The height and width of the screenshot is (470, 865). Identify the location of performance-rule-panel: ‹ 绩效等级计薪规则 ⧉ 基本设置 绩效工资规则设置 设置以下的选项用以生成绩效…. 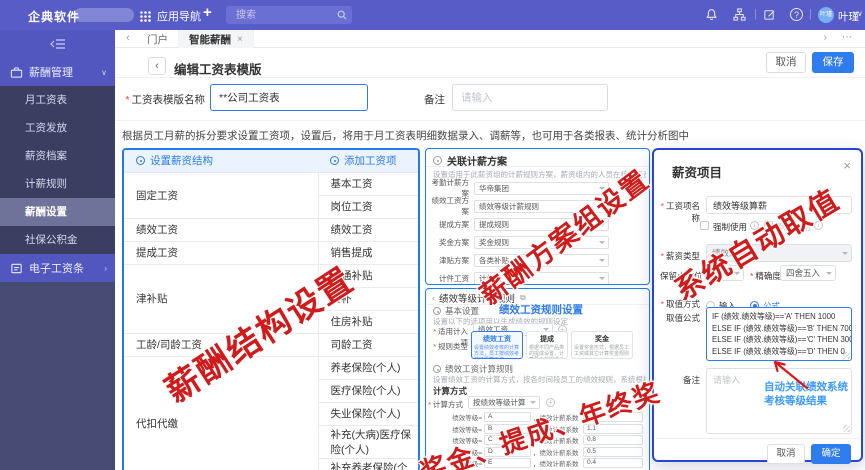
(537, 379).